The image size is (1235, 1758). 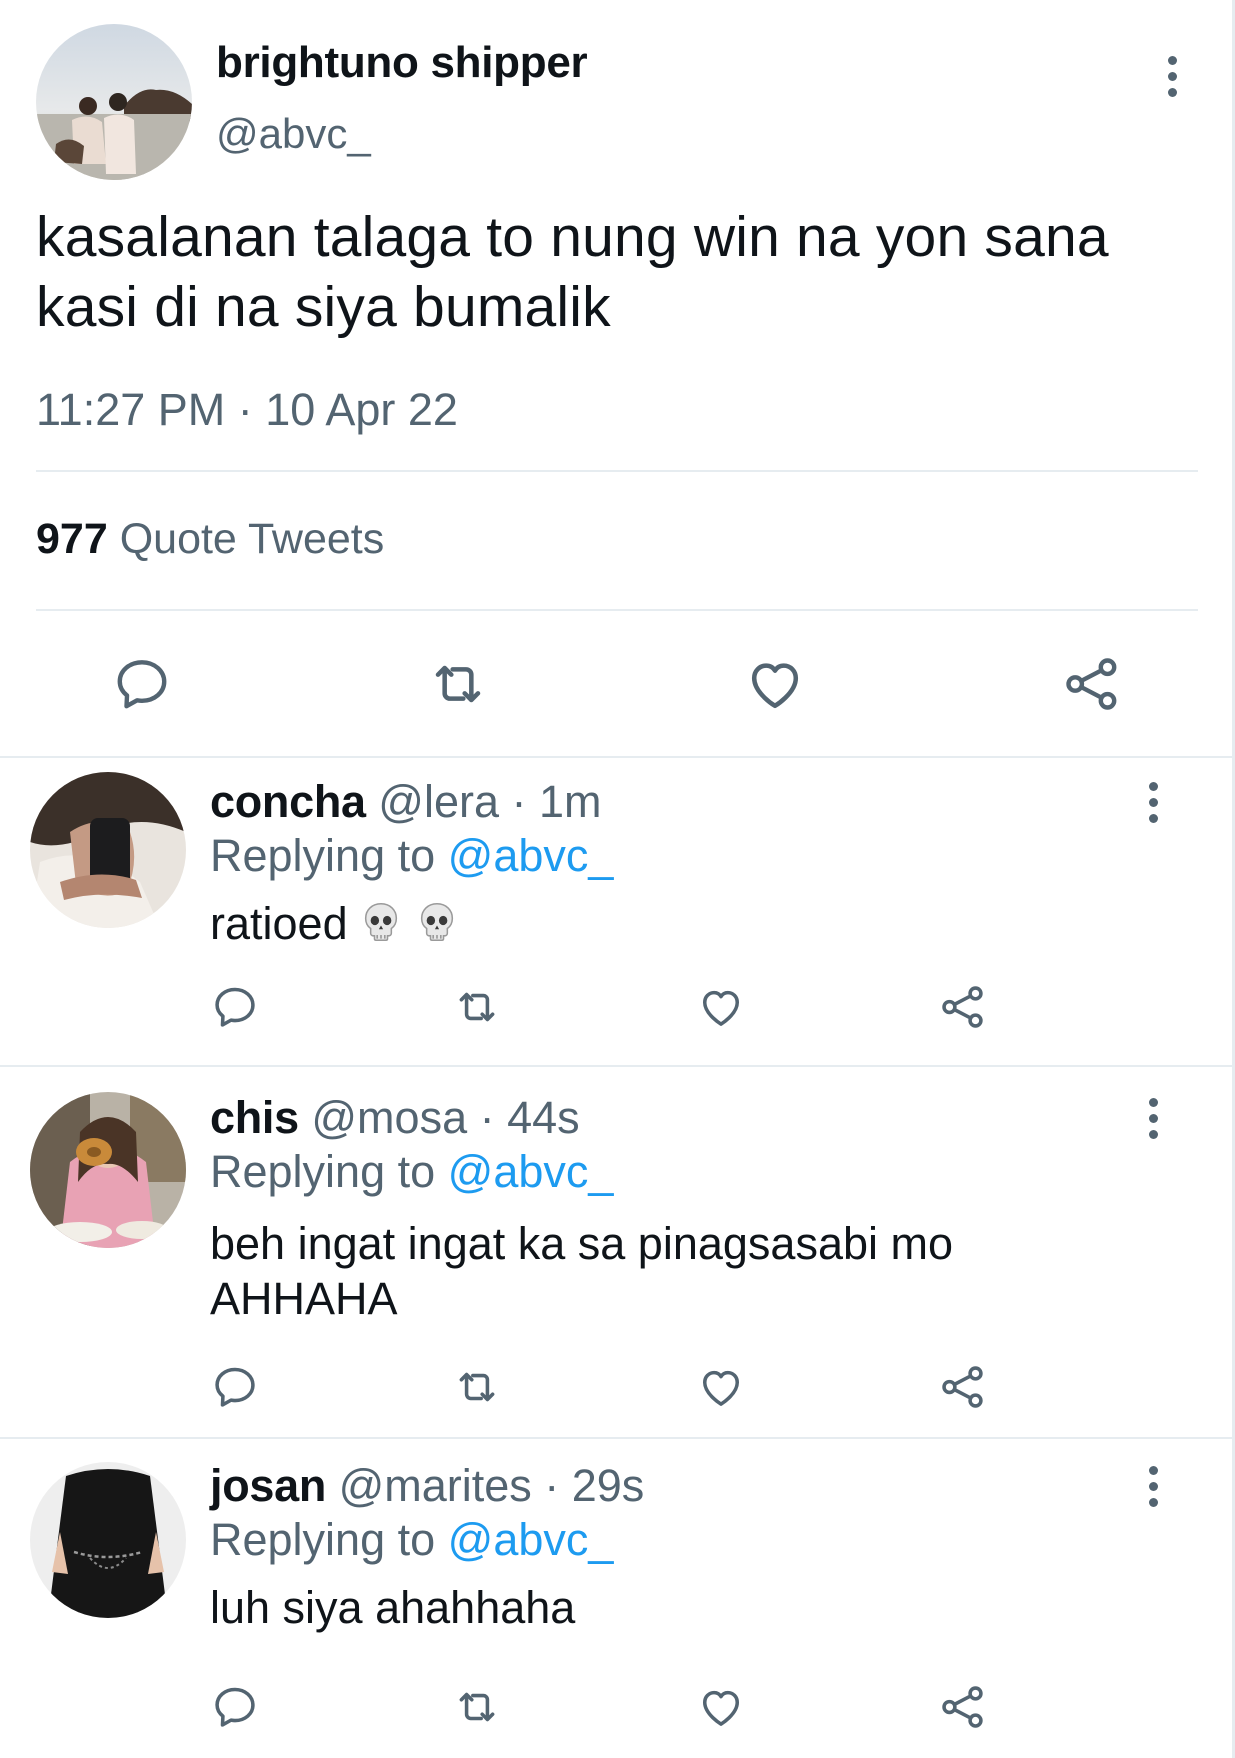 I want to click on reply-meta: @mosa · 44s, so click(x=445, y=1117).